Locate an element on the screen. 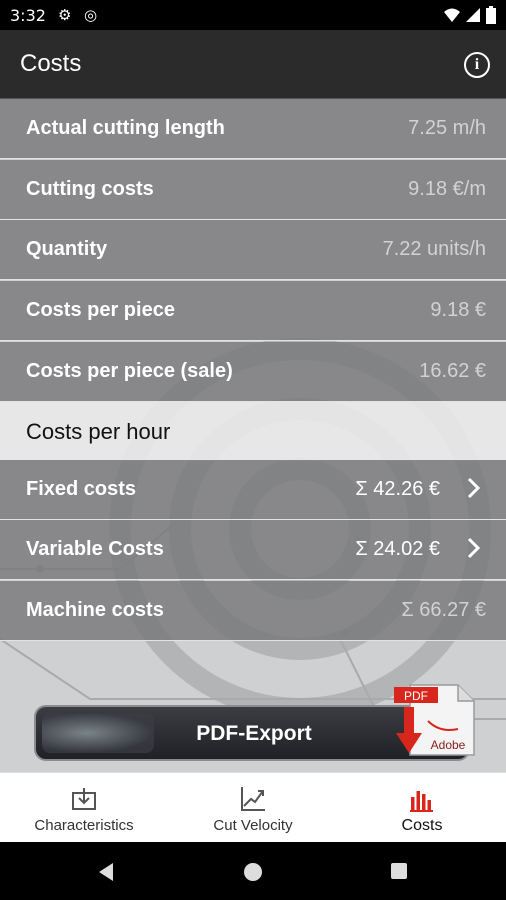 Image resolution: width=506 pixels, height=900 pixels. tab-characteristics: Characteristics is located at coordinates (84, 808).